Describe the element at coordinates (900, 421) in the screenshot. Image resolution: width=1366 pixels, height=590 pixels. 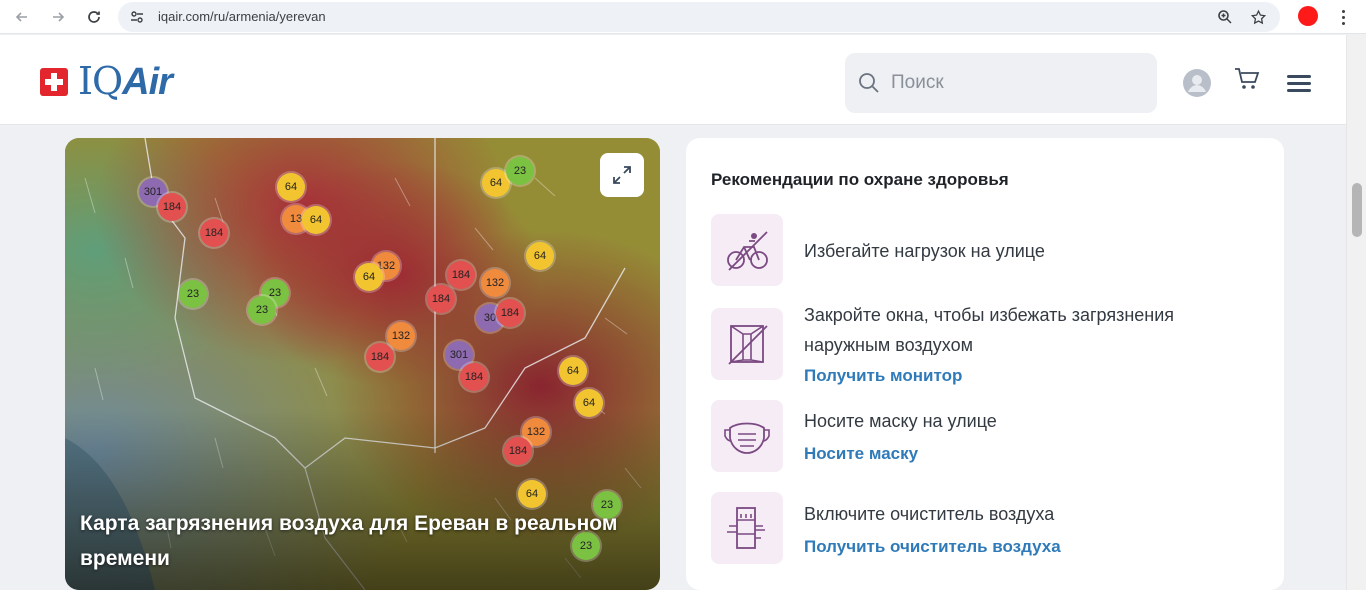
I see `recommendation-text: Носите маску на улице` at that location.